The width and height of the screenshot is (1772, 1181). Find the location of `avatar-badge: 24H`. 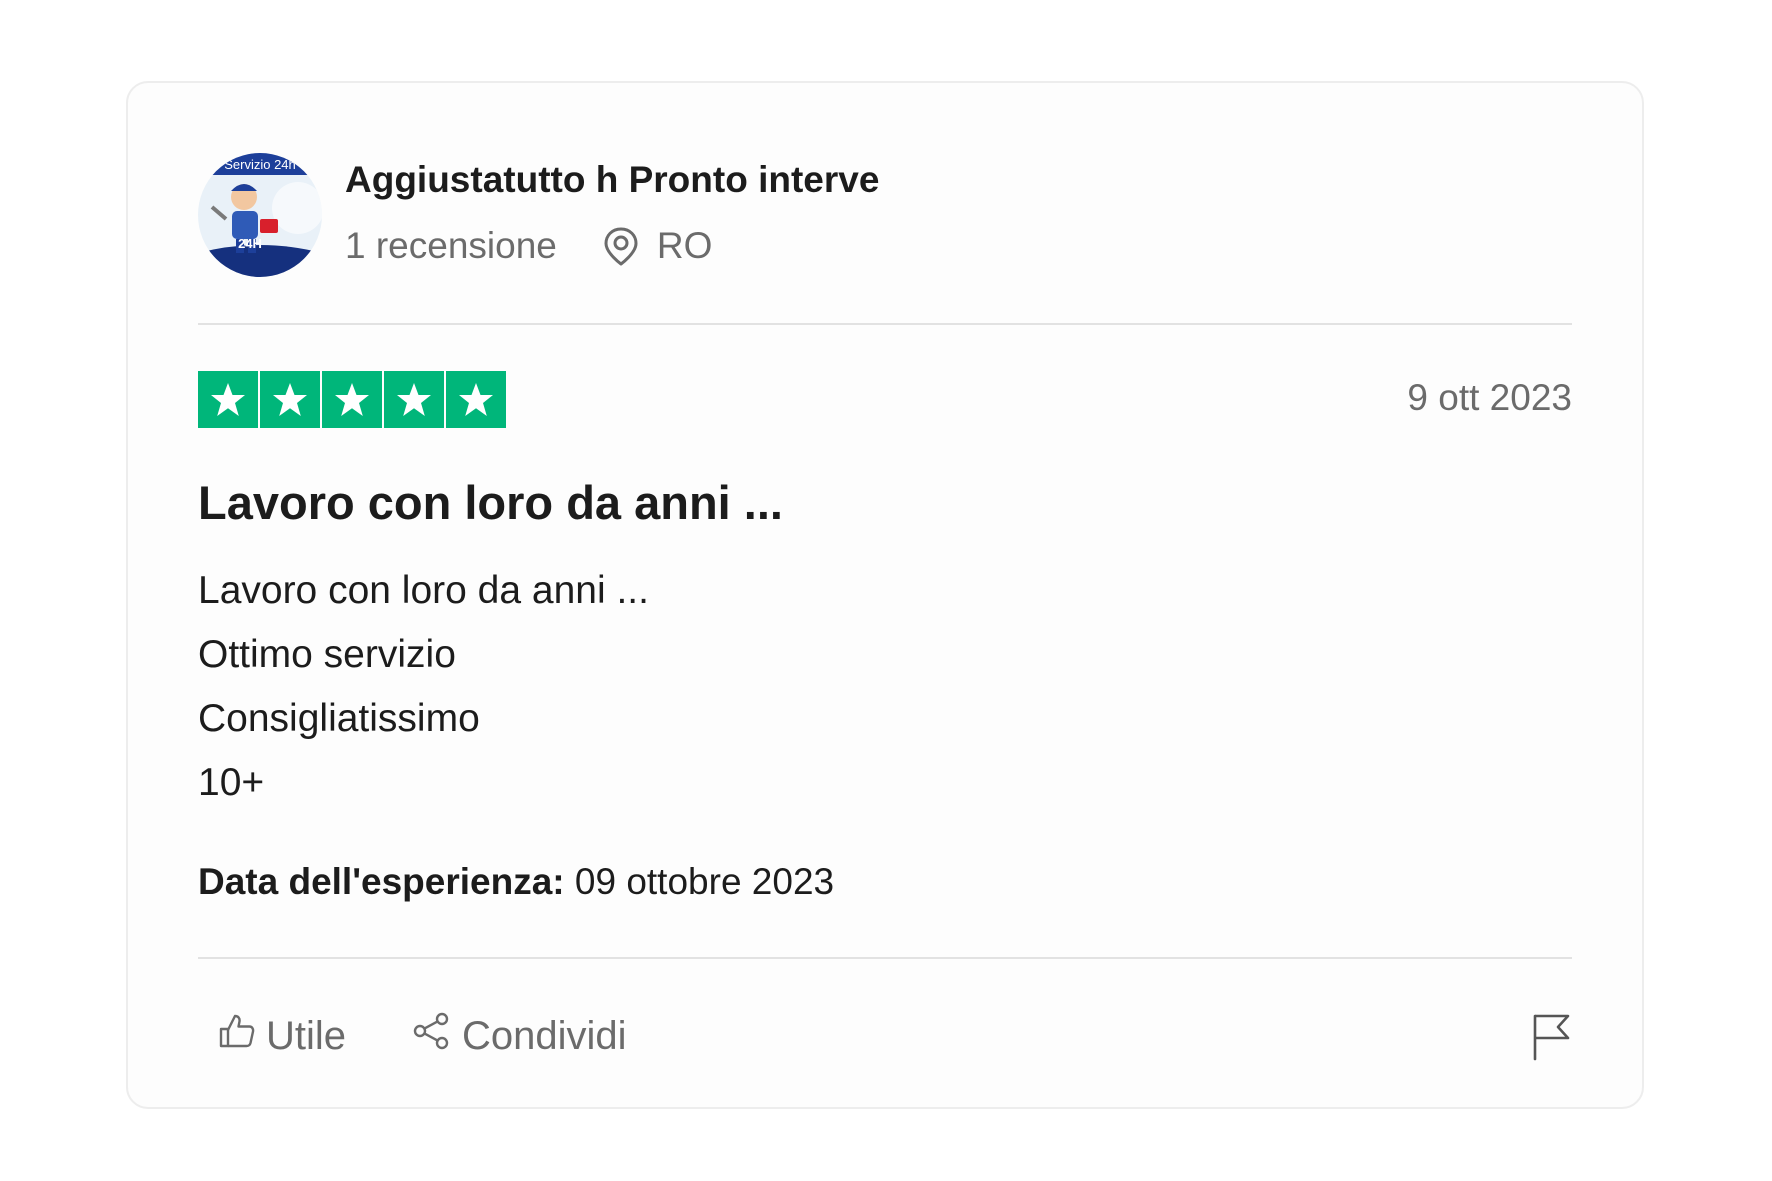

avatar-badge: 24H is located at coordinates (250, 243).